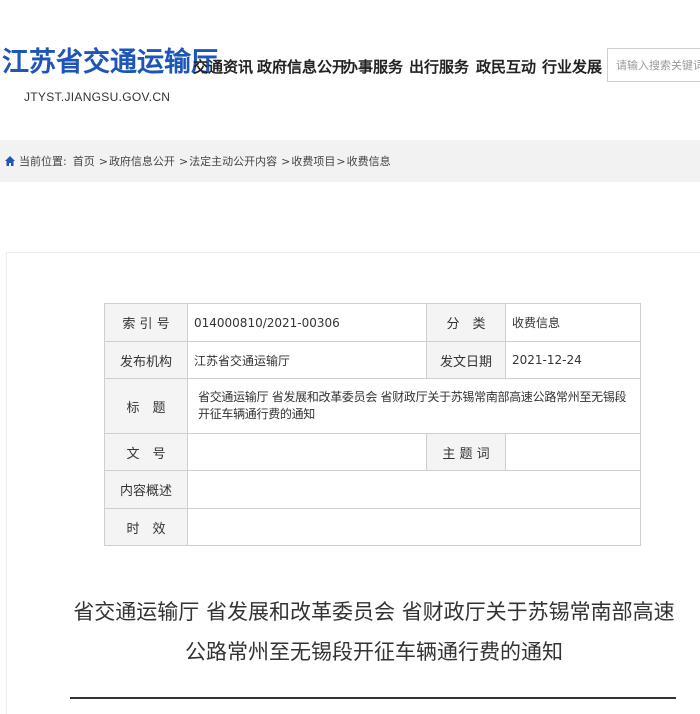 The height and width of the screenshot is (714, 700). Describe the element at coordinates (573, 322) in the screenshot. I see `category-value: 收费信息` at that location.